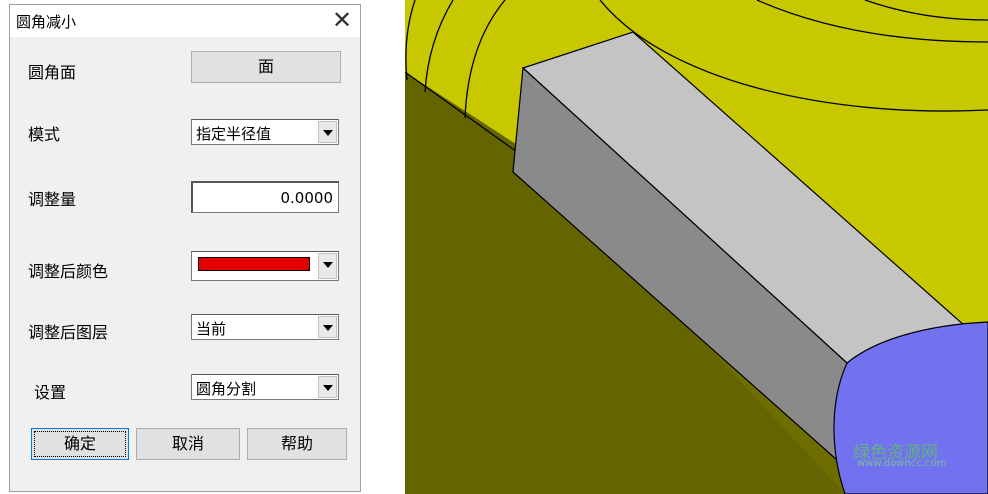 The height and width of the screenshot is (494, 988). What do you see at coordinates (234, 134) in the screenshot?
I see `mode-value: 指定半径值` at bounding box center [234, 134].